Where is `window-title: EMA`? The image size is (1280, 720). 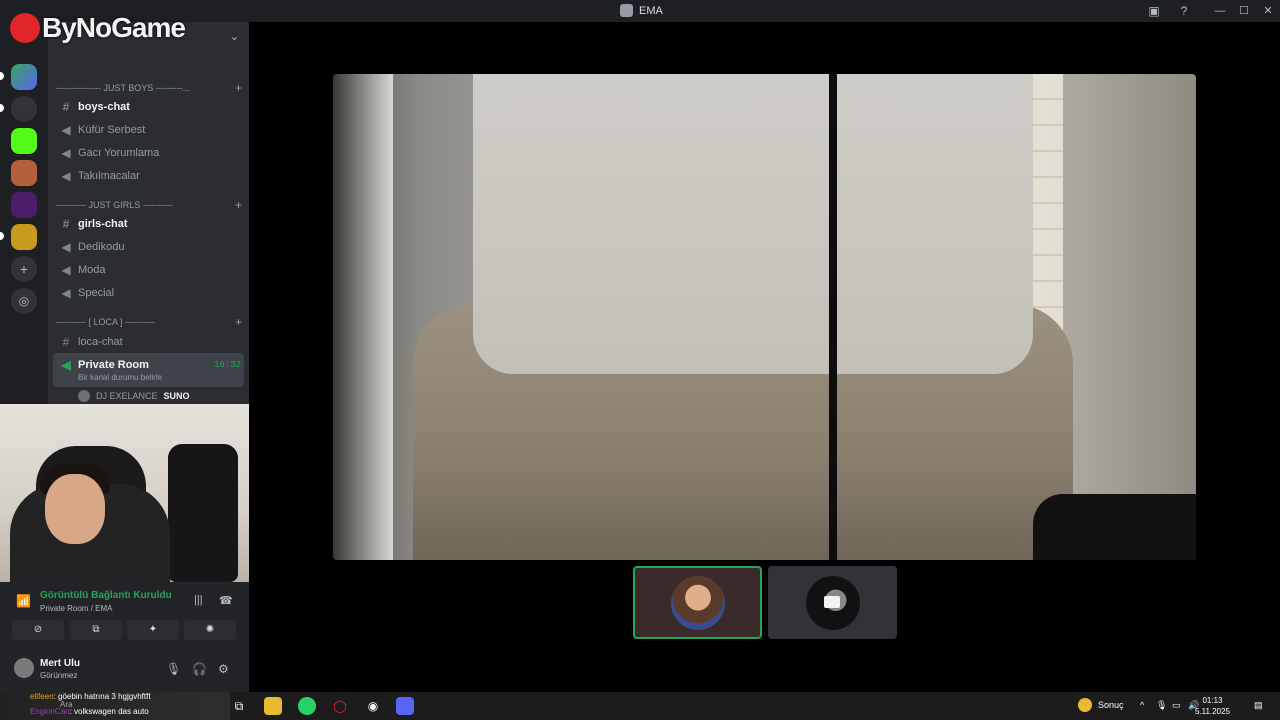 window-title: EMA is located at coordinates (641, 10).